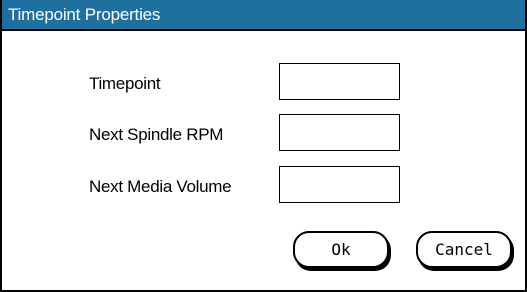 The width and height of the screenshot is (527, 292). Describe the element at coordinates (84, 14) in the screenshot. I see `window-title: Timepoint Properties` at that location.